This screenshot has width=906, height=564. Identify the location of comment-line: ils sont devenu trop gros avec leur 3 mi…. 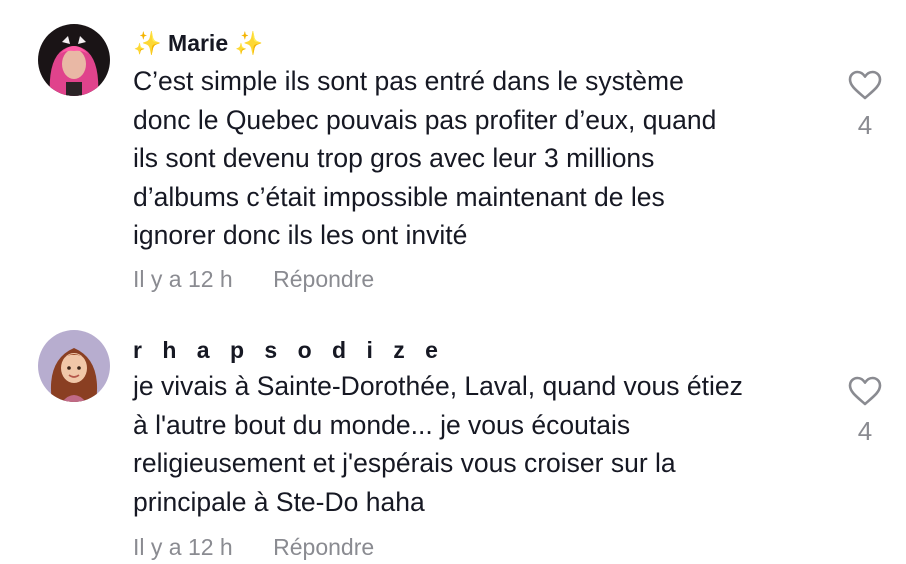
(394, 158).